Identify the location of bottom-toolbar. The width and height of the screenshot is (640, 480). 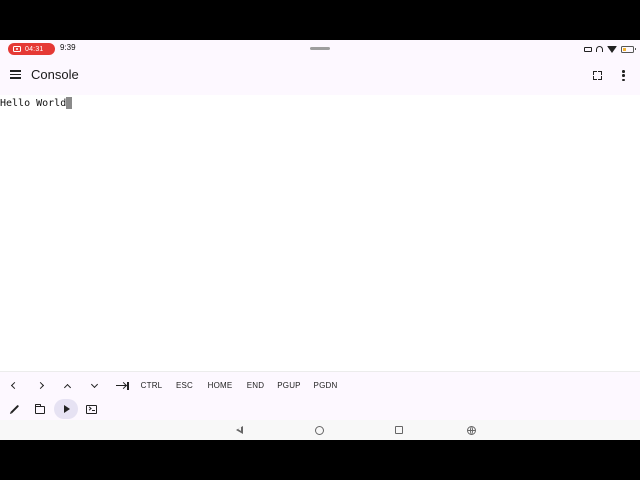
(320, 409).